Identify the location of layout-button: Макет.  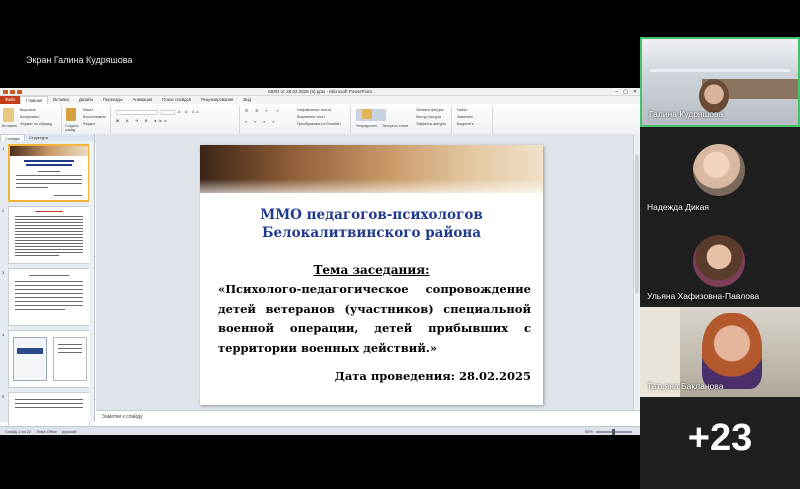
(88, 110).